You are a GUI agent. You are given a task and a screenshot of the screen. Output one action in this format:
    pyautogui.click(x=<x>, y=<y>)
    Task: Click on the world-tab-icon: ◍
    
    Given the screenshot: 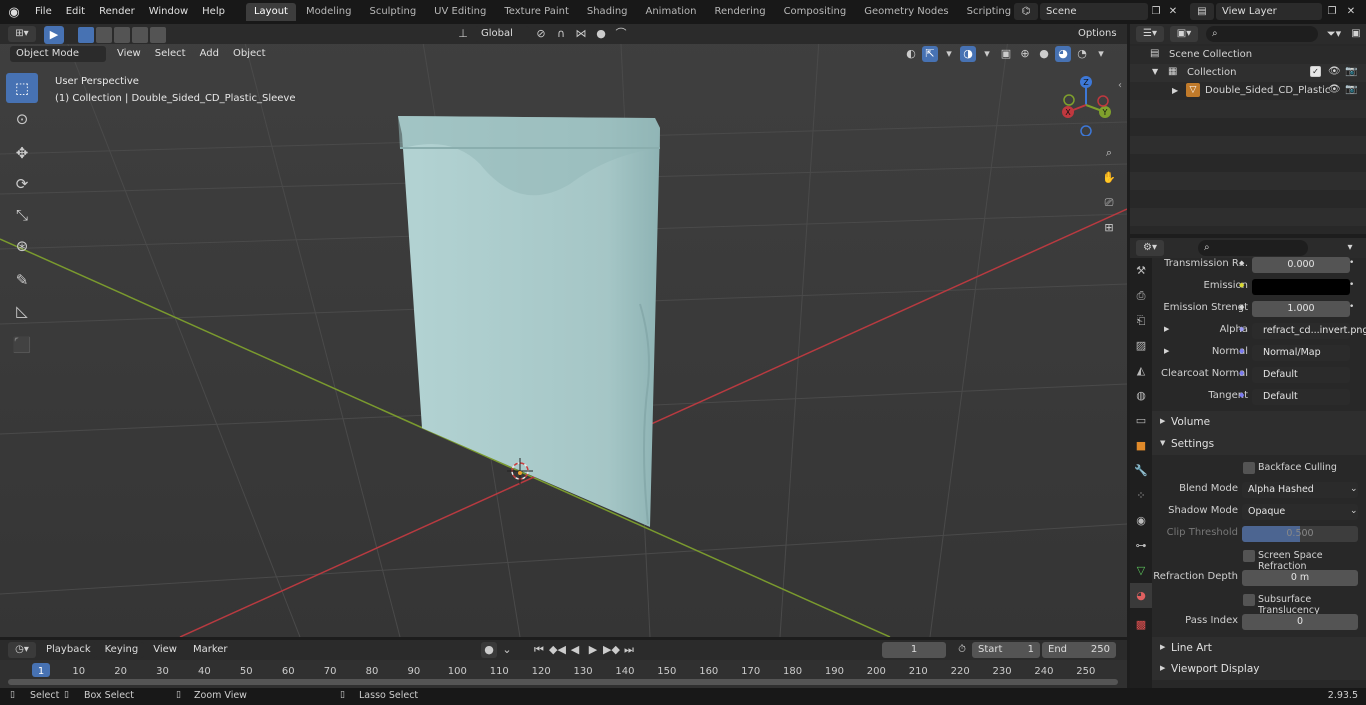 What is the action you would take?
    pyautogui.click(x=1141, y=395)
    